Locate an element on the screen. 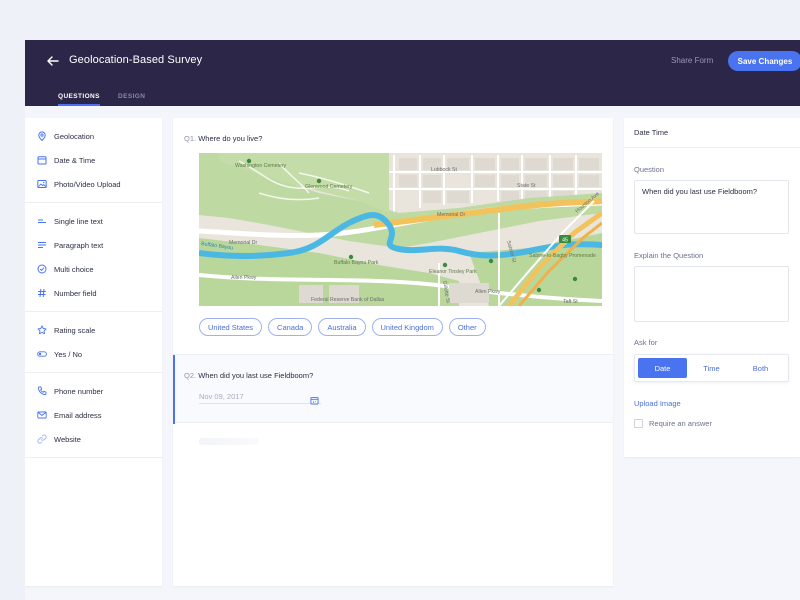  sidebar-group-choice: Rating scale Yes / No is located at coordinates (93, 342).